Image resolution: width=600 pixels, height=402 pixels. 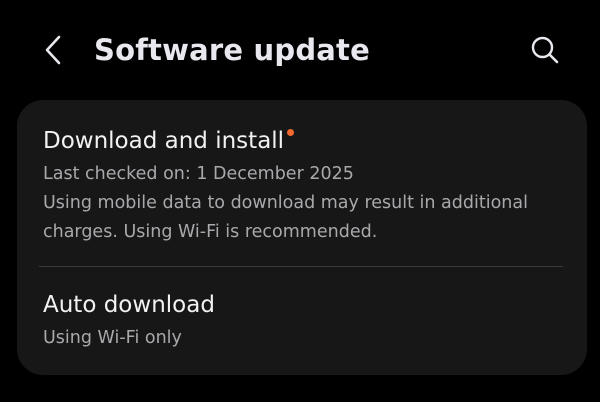 I want to click on search-icon, so click(x=545, y=50).